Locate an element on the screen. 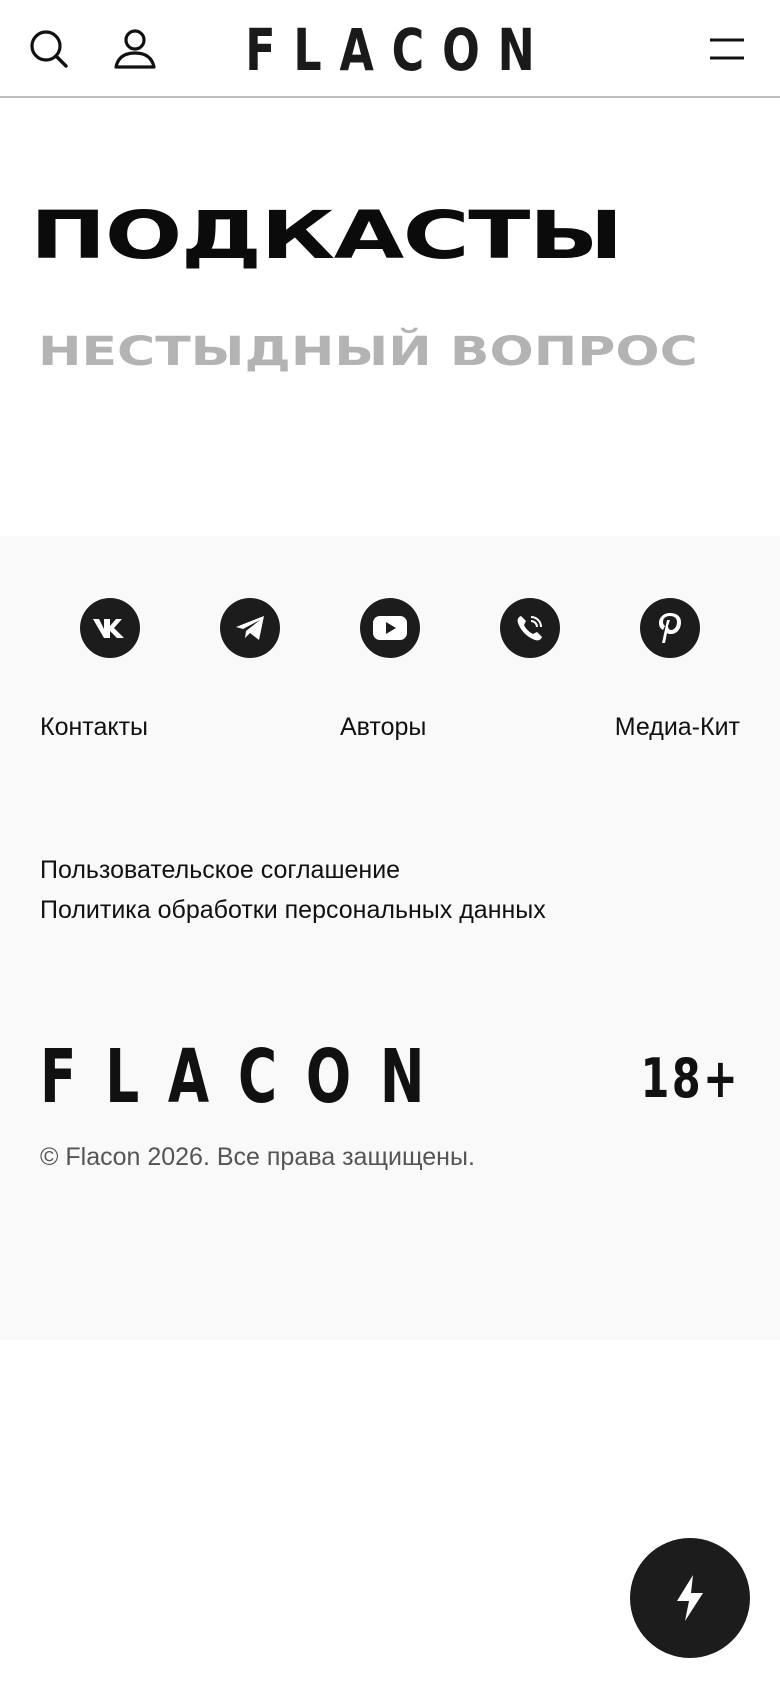 This screenshot has width=780, height=1688. age-rating: 18+ is located at coordinates (690, 1078).